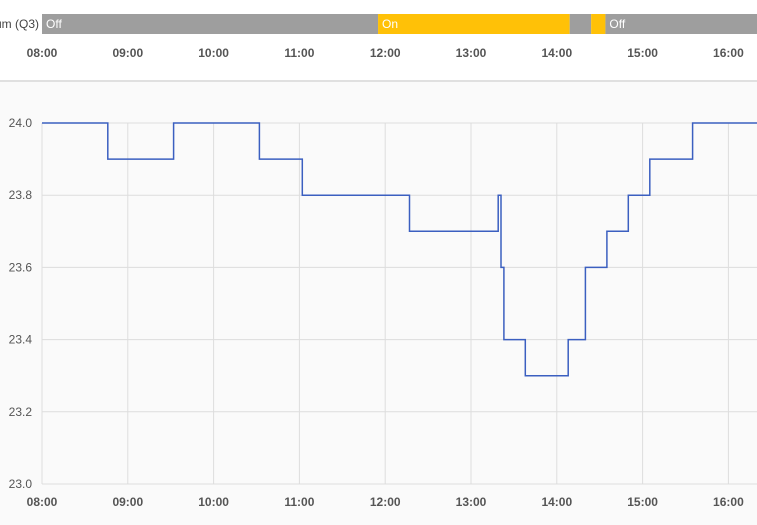 The height and width of the screenshot is (525, 757). What do you see at coordinates (42, 53) in the screenshot?
I see `timeline-x-tick-0: 08:00` at bounding box center [42, 53].